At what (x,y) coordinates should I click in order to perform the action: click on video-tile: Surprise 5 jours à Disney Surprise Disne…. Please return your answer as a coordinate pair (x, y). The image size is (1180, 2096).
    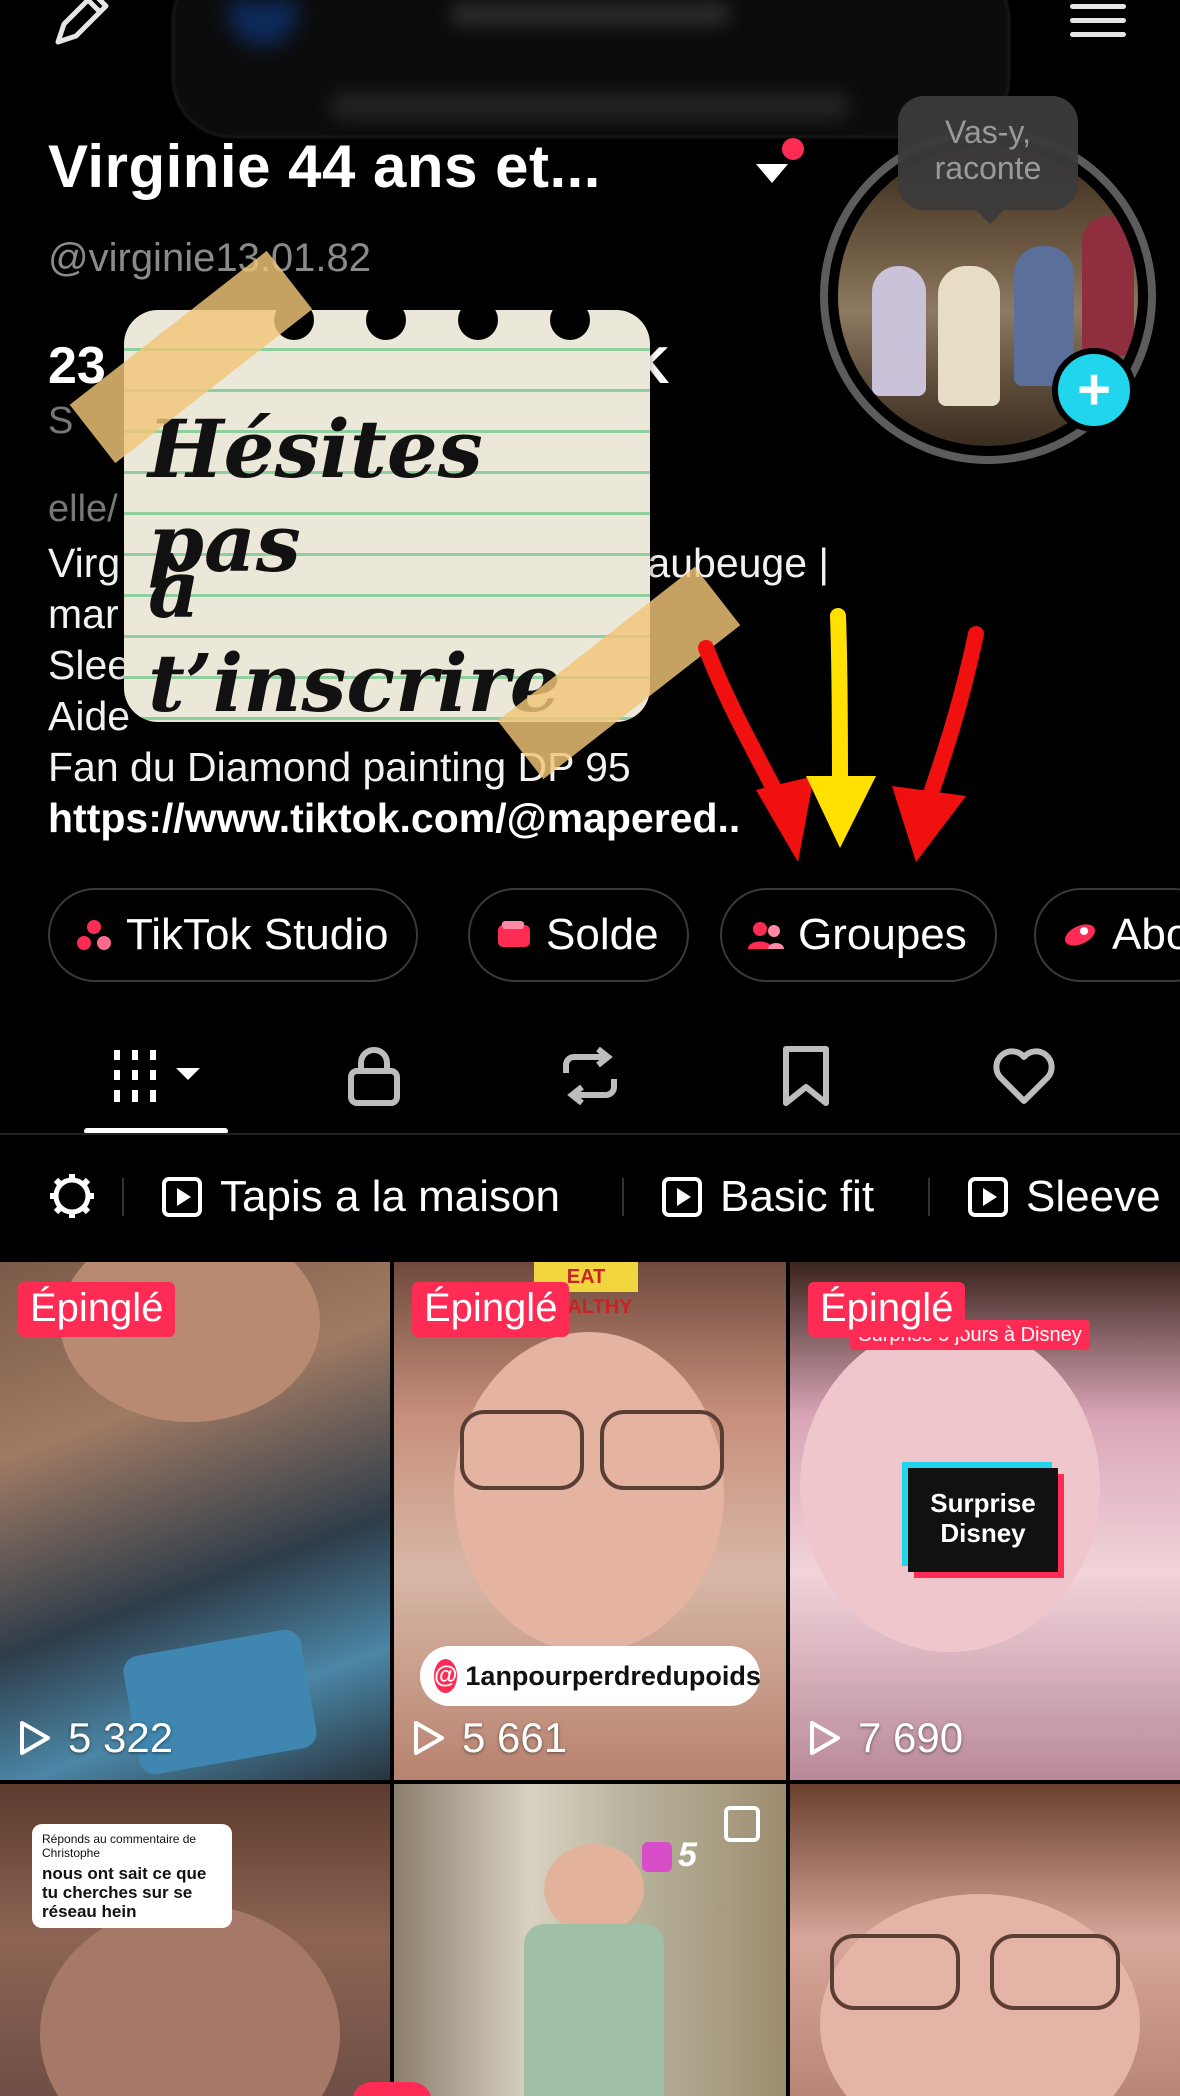
    Looking at the image, I should click on (985, 1521).